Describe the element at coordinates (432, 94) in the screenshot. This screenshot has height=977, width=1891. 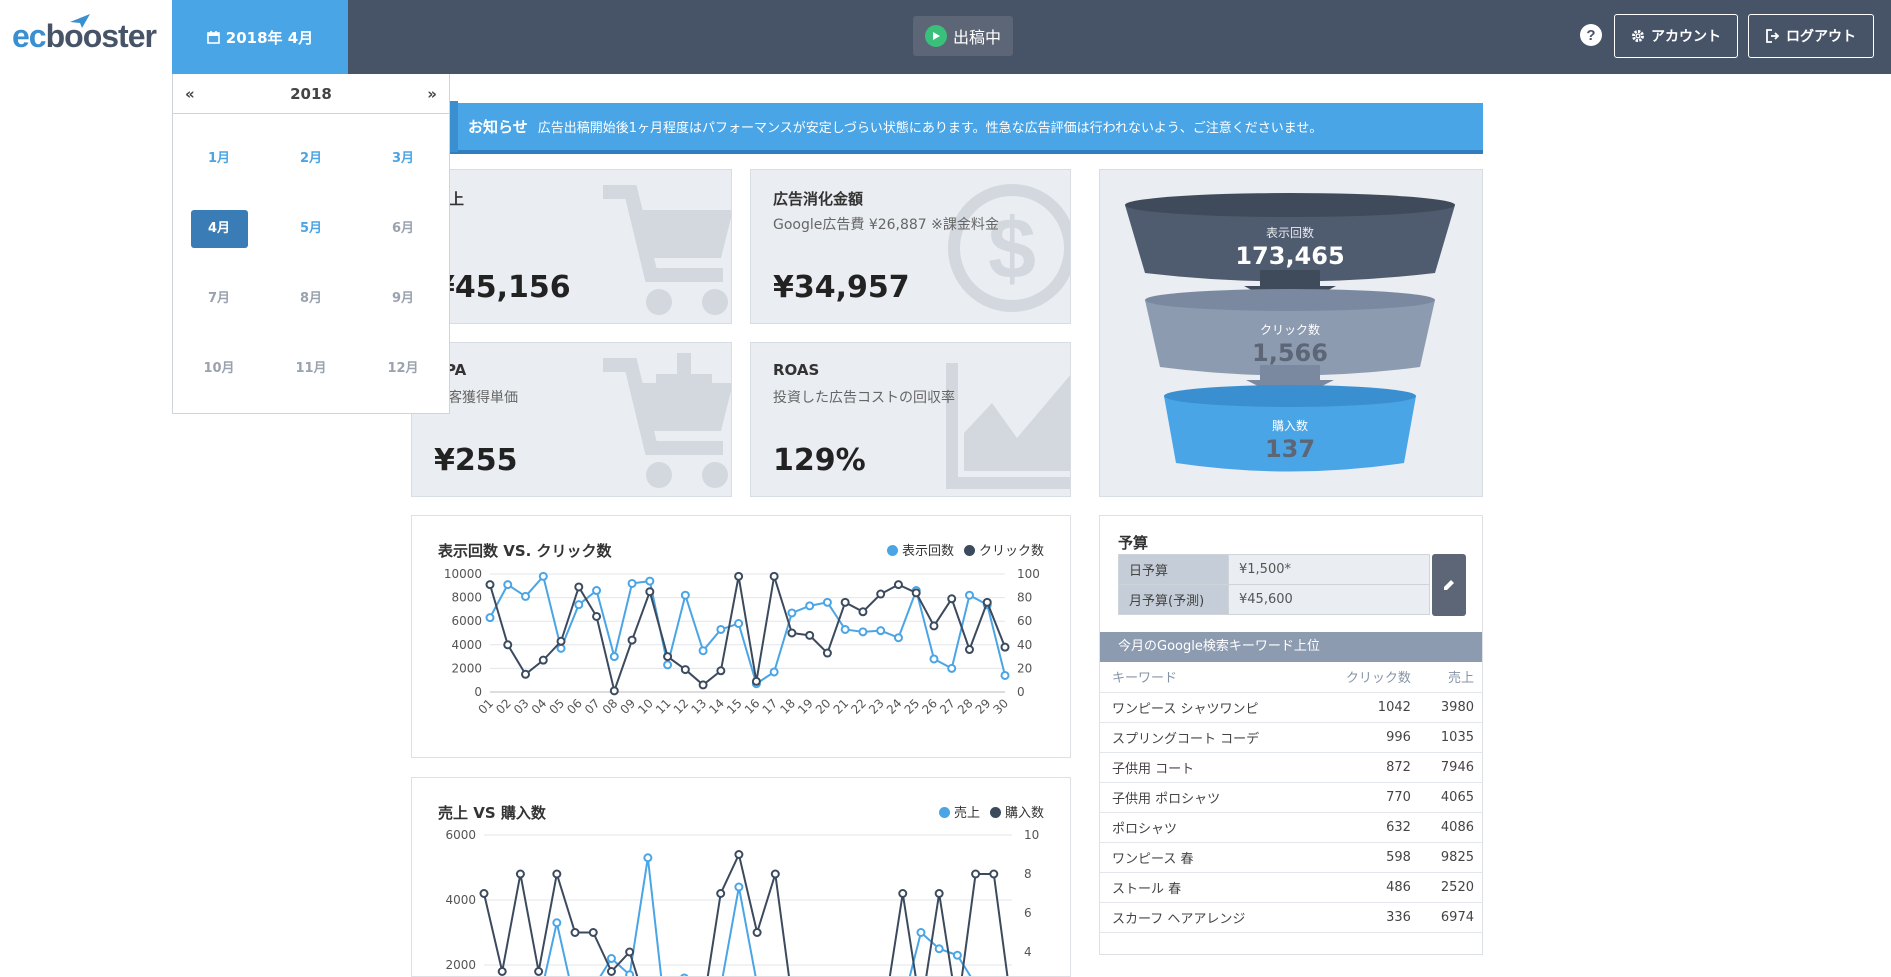
I see `next-year-button: »` at that location.